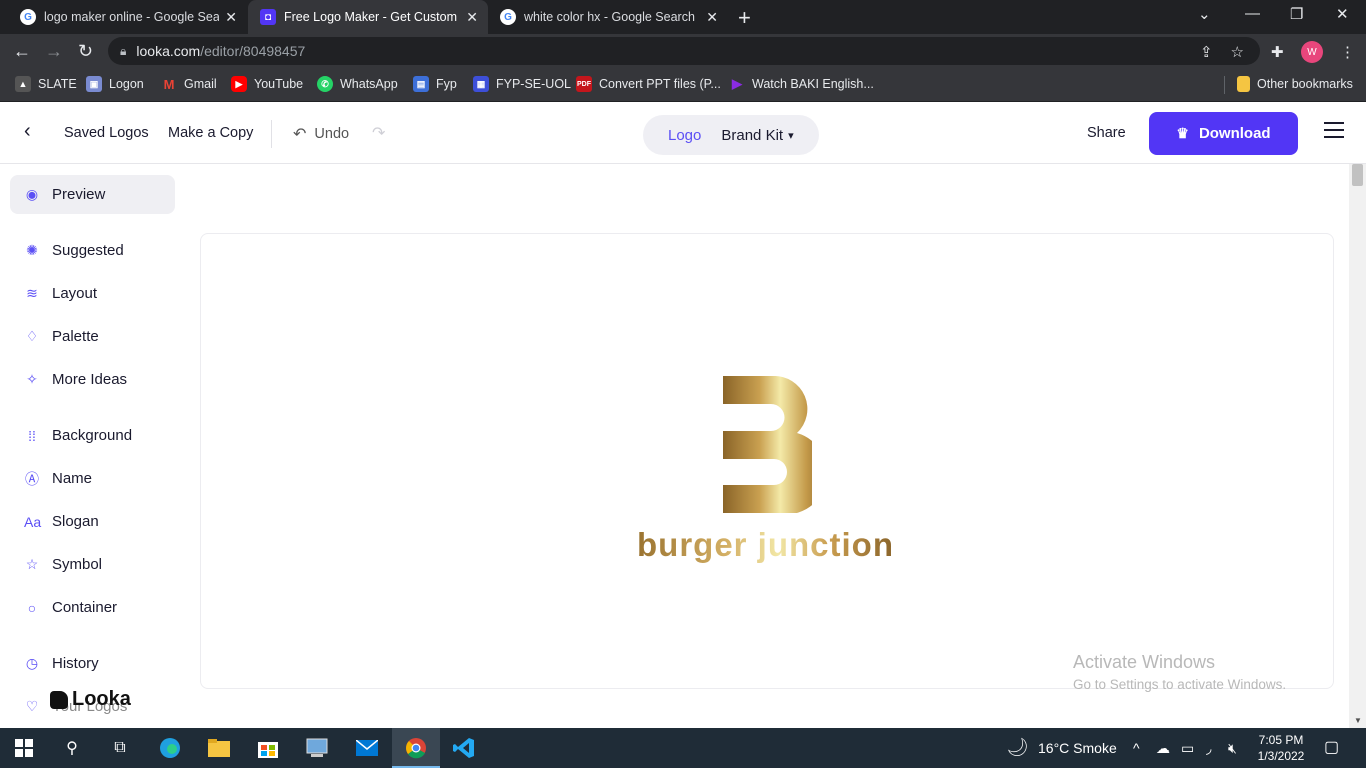  What do you see at coordinates (72, 748) in the screenshot?
I see `search-icon: ⚲` at bounding box center [72, 748].